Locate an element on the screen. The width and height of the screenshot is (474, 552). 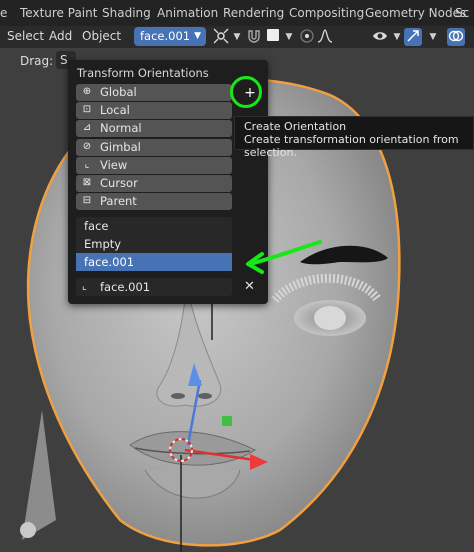
orientation-name-field: ⌞ face.001 is located at coordinates (154, 287).